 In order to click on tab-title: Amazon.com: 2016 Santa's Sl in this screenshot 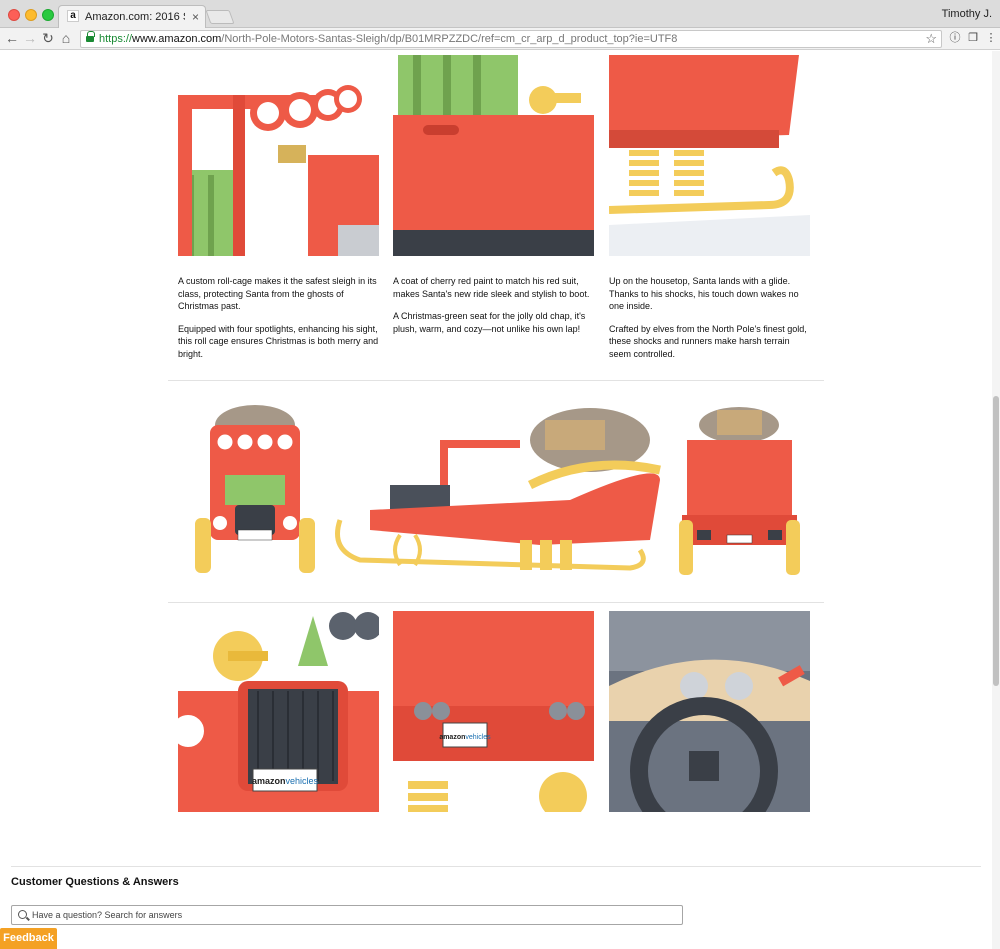, I will do `click(135, 17)`.